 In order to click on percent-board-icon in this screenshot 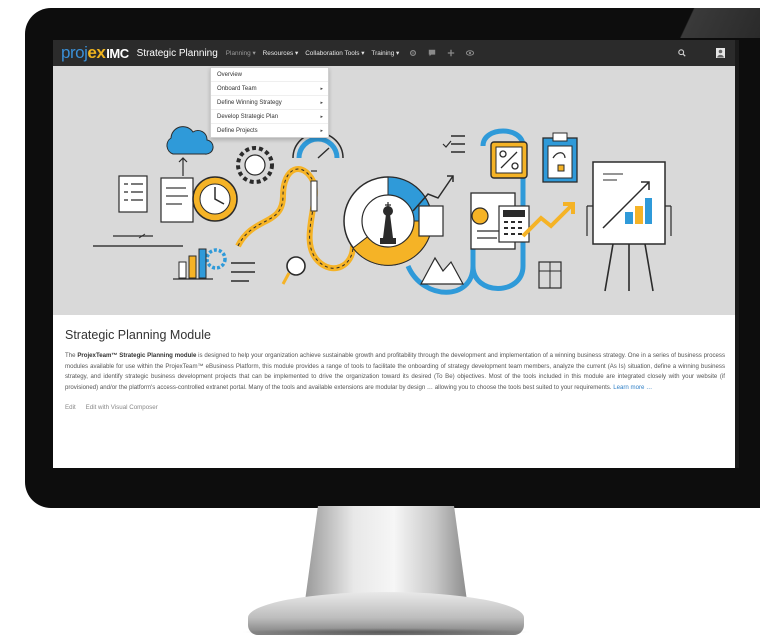, I will do `click(509, 160)`.